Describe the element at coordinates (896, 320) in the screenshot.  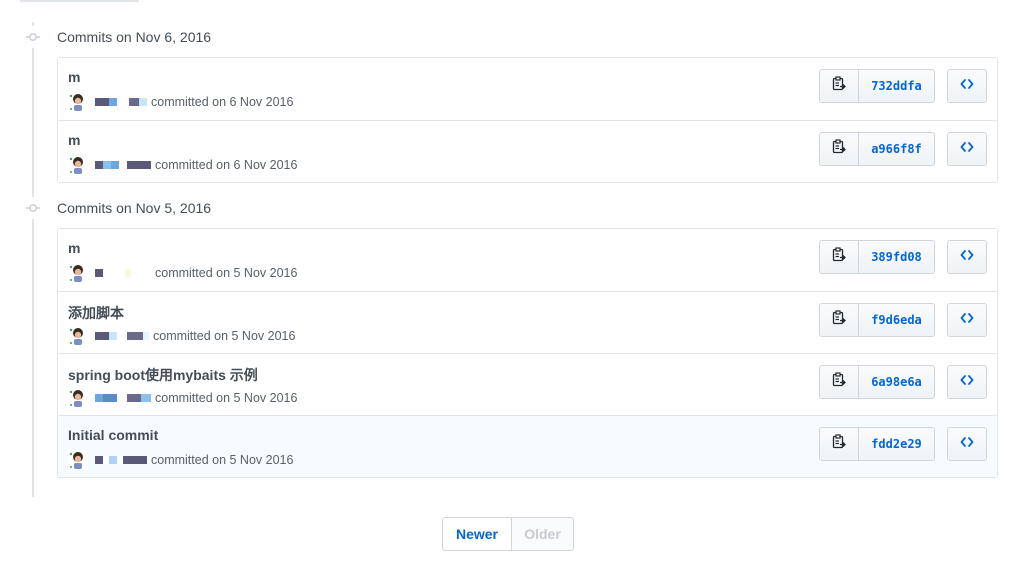
I see `commit-sha-link: f9d6eda` at that location.